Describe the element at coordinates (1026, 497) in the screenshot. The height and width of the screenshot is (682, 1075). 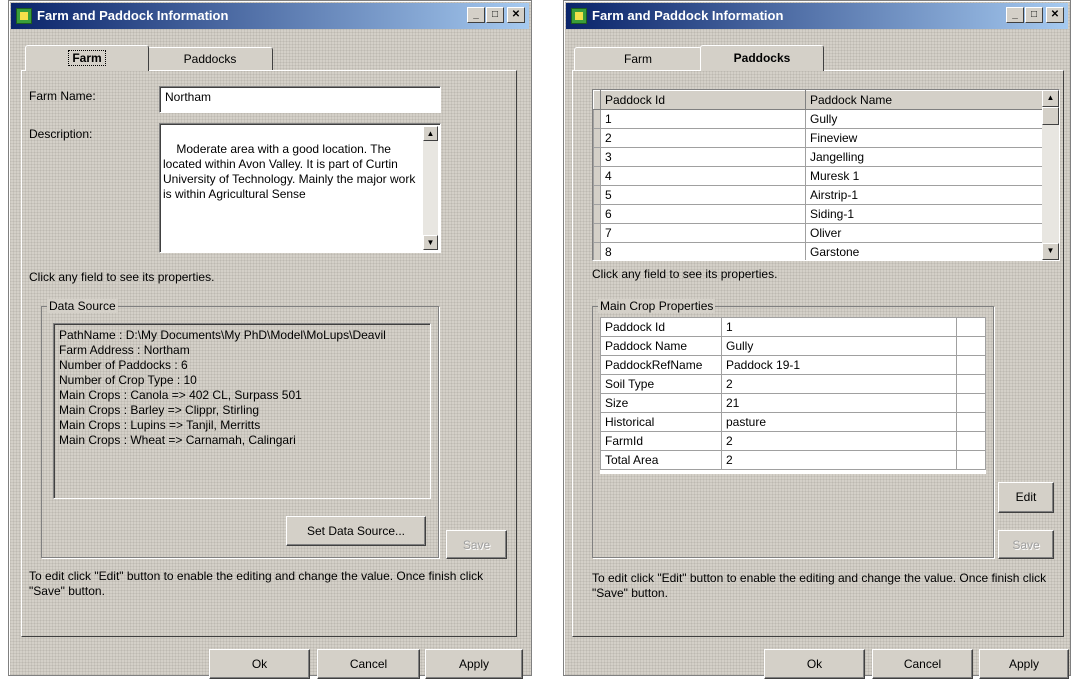
I see `edit-button: Edit` at that location.